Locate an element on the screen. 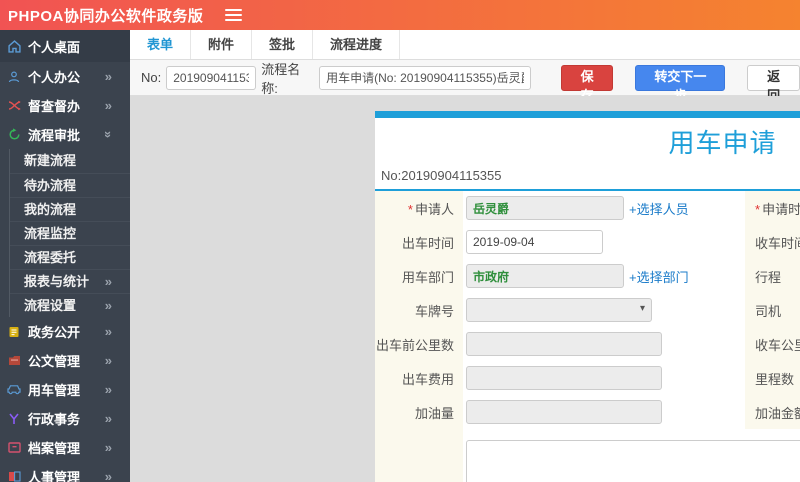 Image resolution: width=800 pixels, height=482 pixels. fuel-label: 加油量 is located at coordinates (434, 413).